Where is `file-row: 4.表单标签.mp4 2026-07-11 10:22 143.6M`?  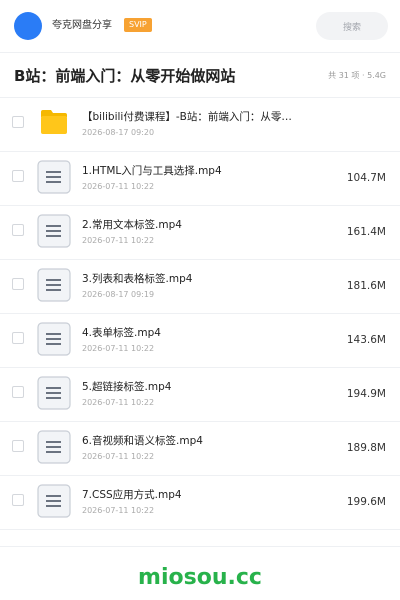 file-row: 4.表单标签.mp4 2026-07-11 10:22 143.6M is located at coordinates (200, 341).